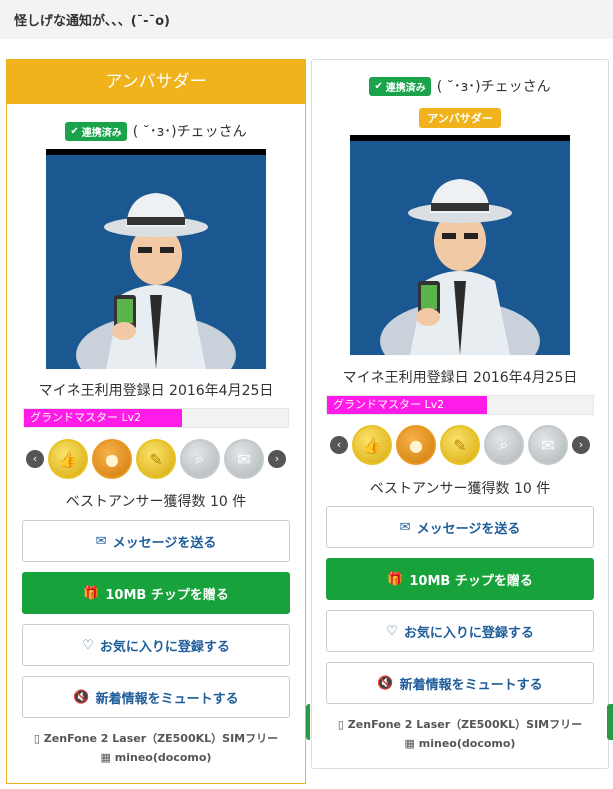 This screenshot has height=789, width=613. What do you see at coordinates (156, 82) in the screenshot?
I see `card-header: アンバサダー` at bounding box center [156, 82].